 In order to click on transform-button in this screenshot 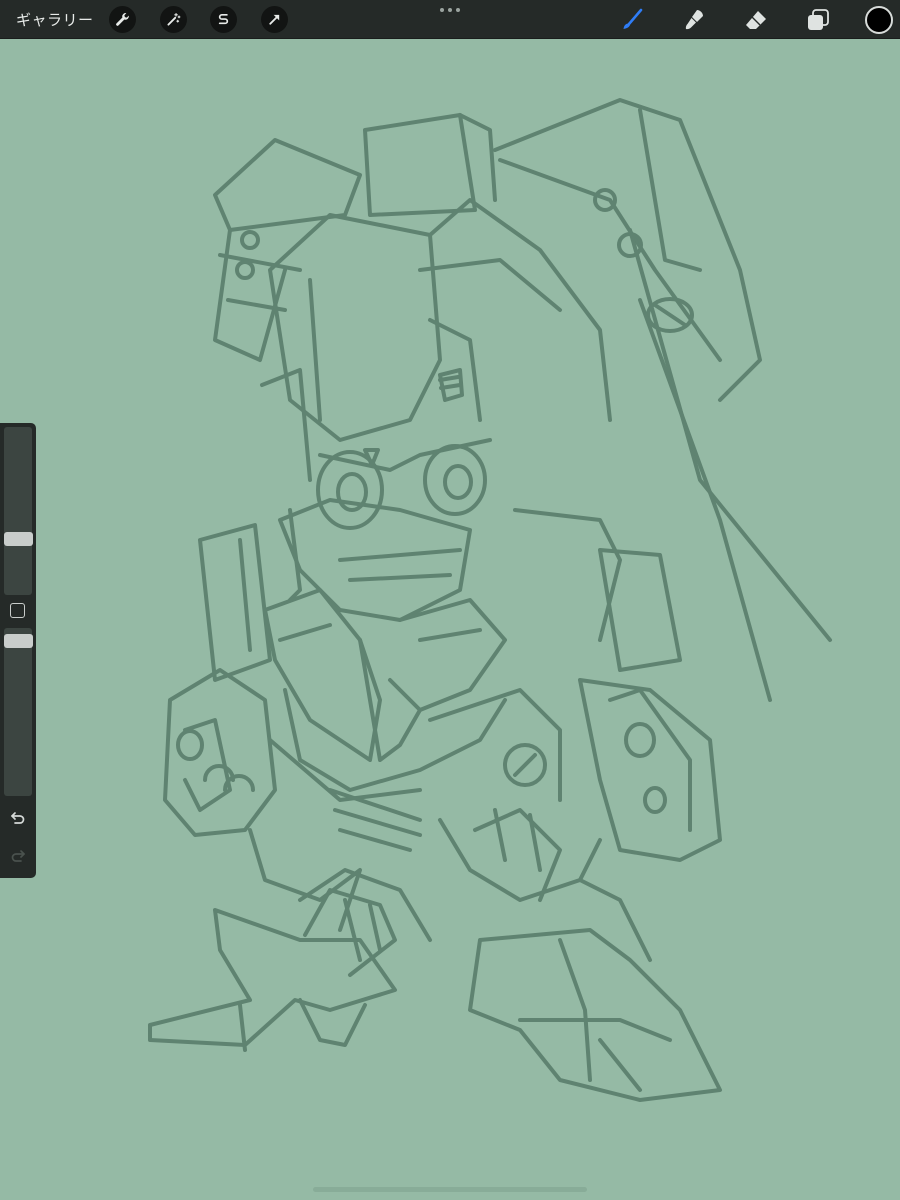, I will do `click(274, 19)`.